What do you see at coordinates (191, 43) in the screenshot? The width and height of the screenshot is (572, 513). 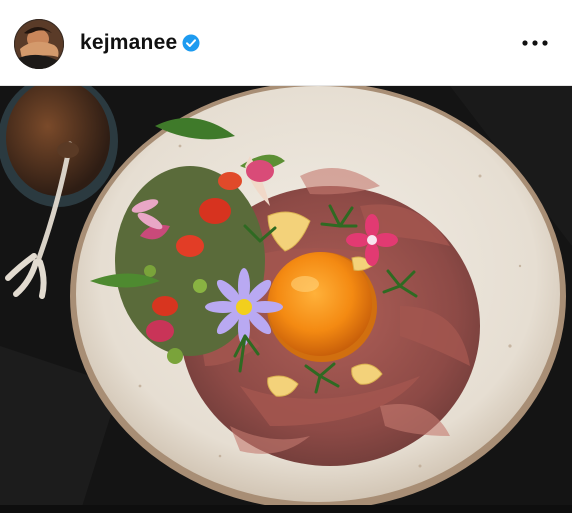 I see `verified-badge-icon` at bounding box center [191, 43].